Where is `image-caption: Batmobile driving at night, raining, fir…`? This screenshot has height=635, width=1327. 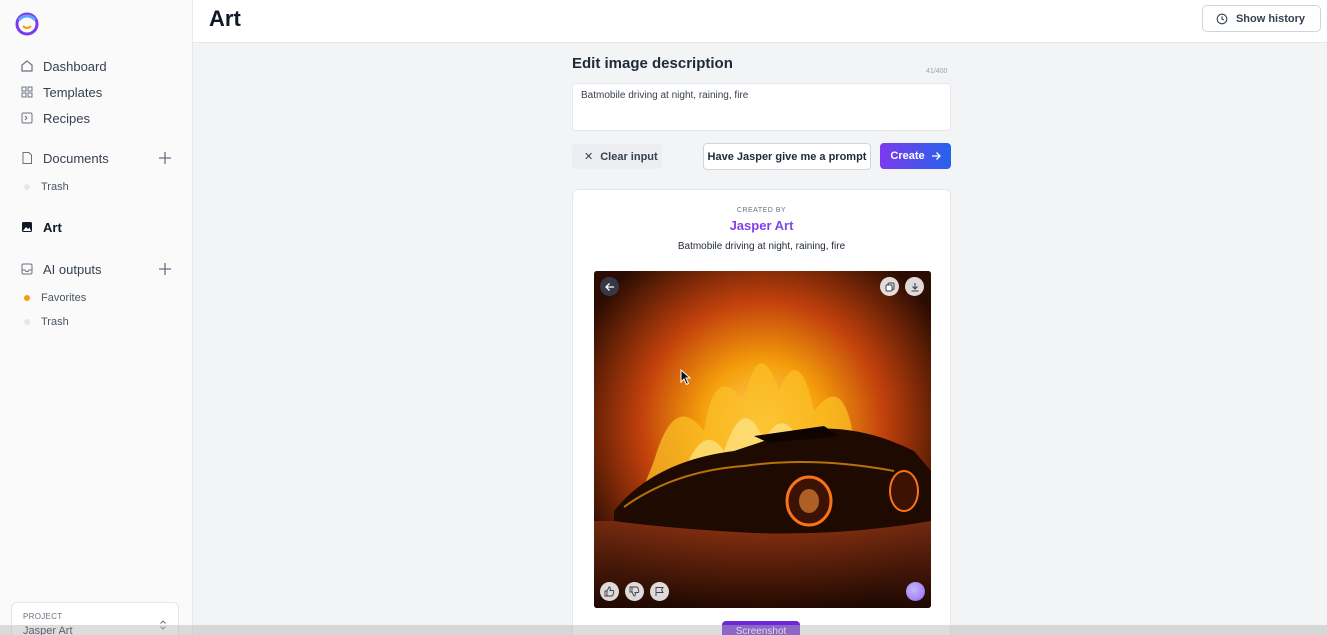 image-caption: Batmobile driving at night, raining, fir… is located at coordinates (761, 246).